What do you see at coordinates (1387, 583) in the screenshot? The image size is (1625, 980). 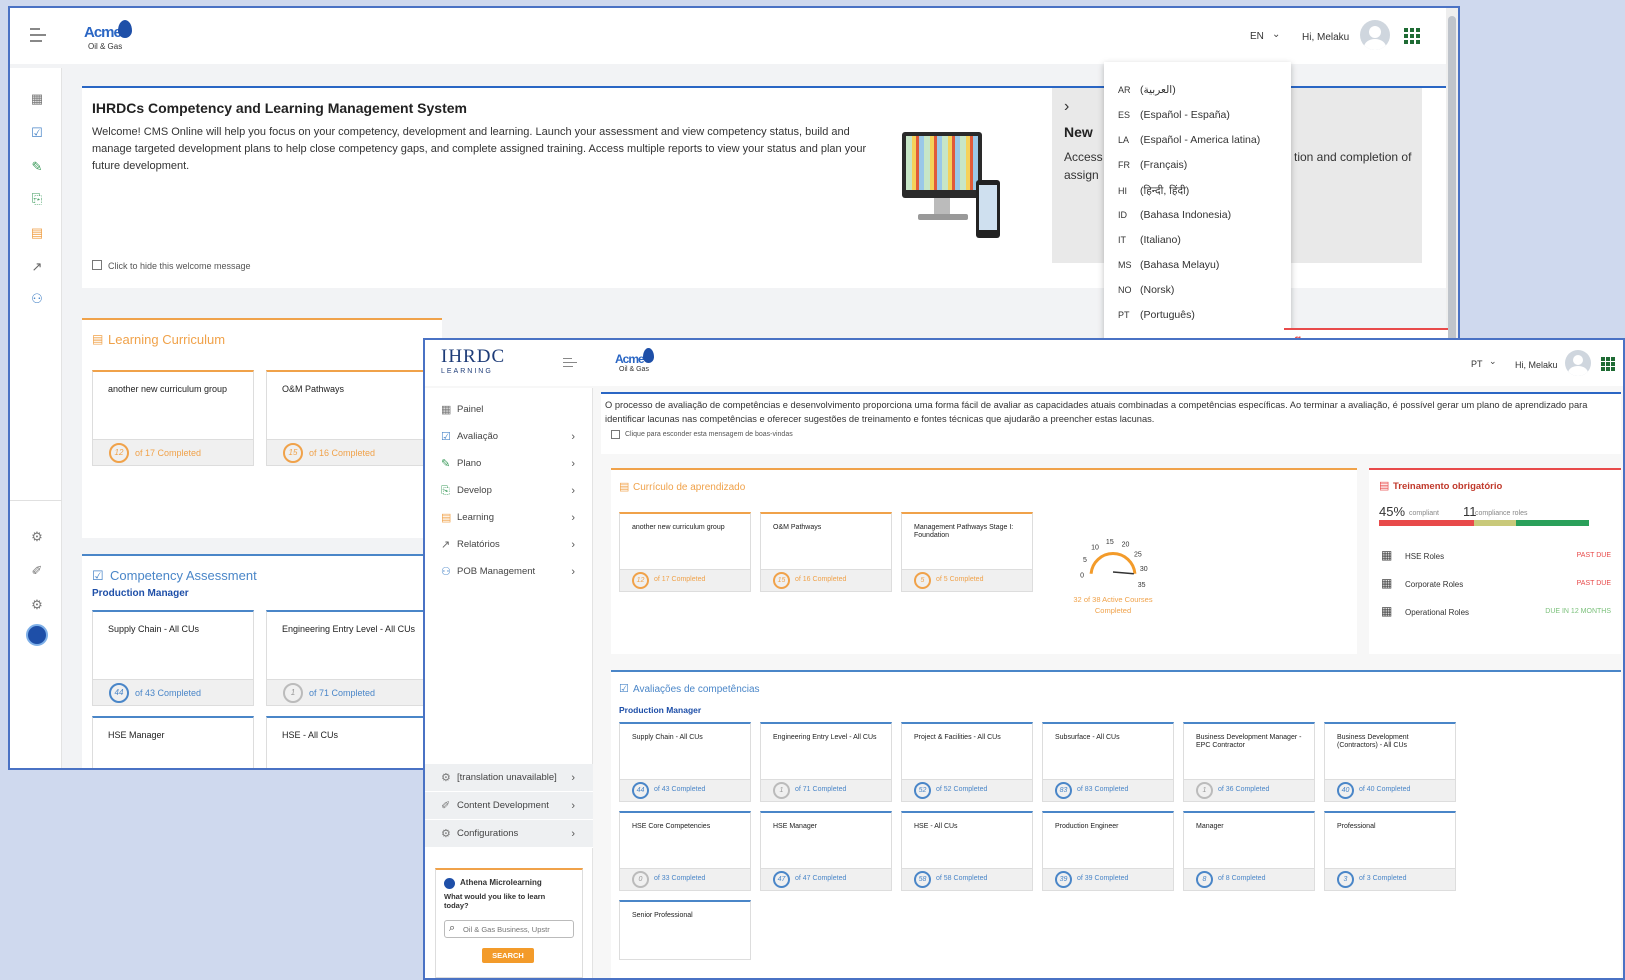 I see `calendar-icon: ▦` at bounding box center [1387, 583].